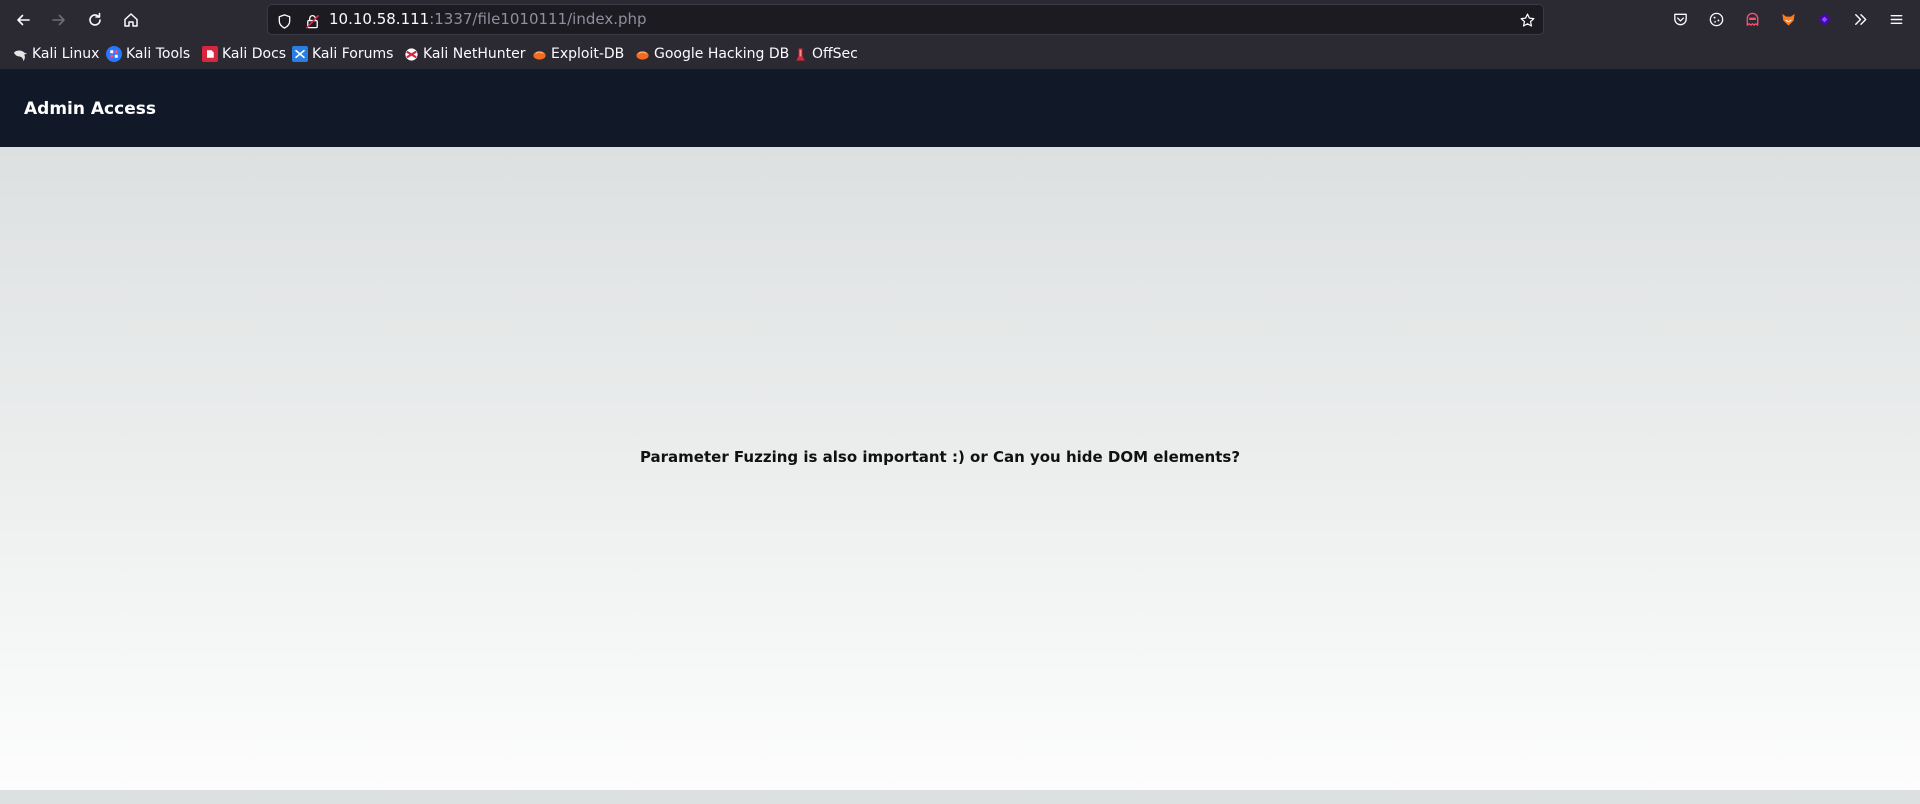 The height and width of the screenshot is (804, 1920). Describe the element at coordinates (1860, 19) in the screenshot. I see `overflow-chevrons-icon` at that location.